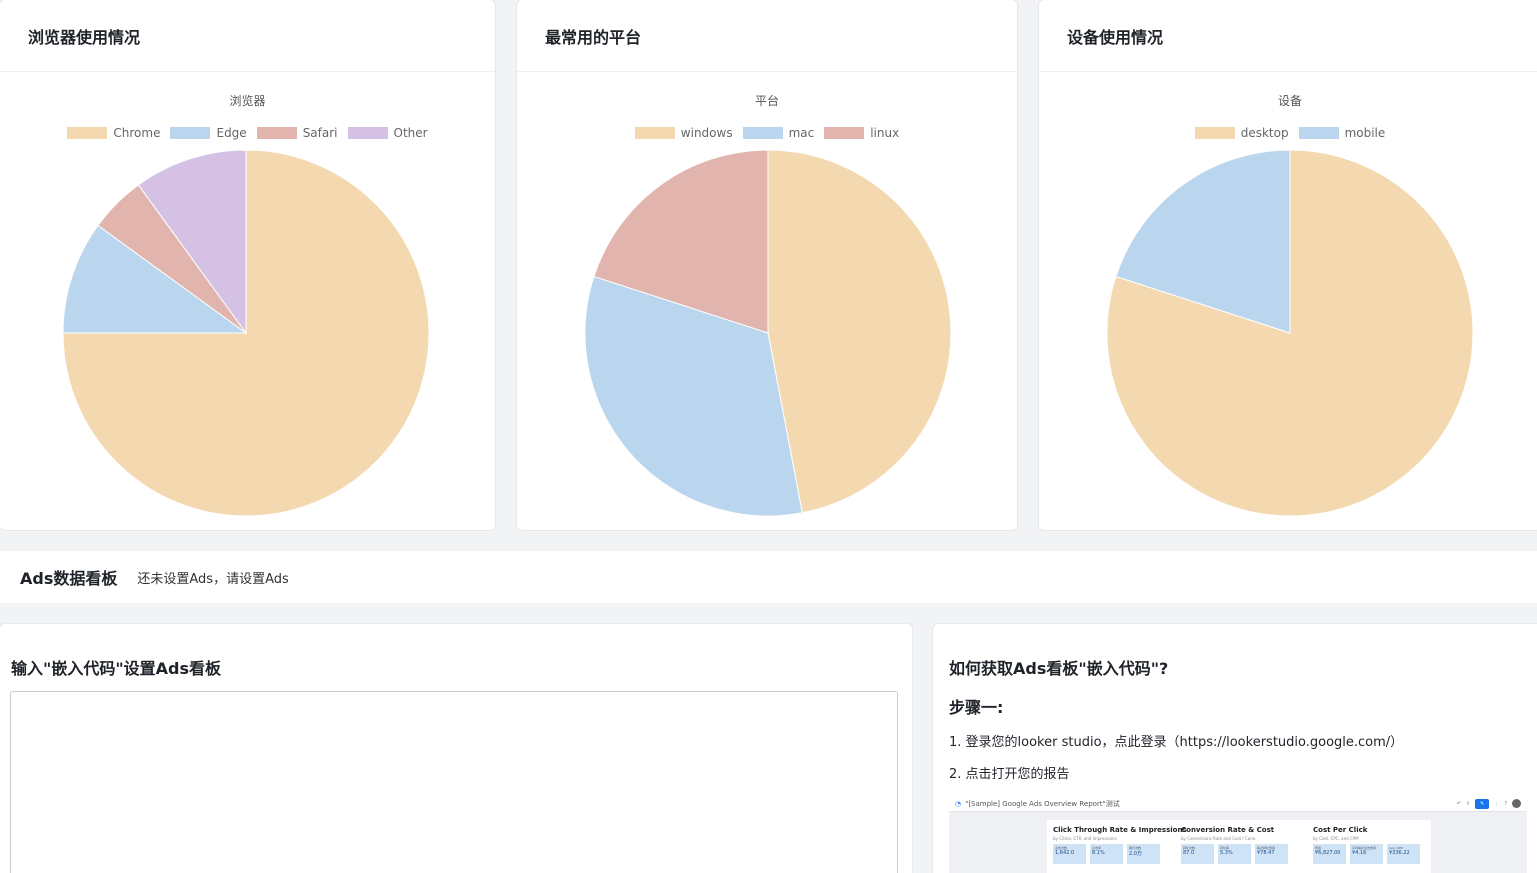 Image resolution: width=1537 pixels, height=873 pixels. I want to click on section-heading: Conversion Rate & Cost, so click(1228, 830).